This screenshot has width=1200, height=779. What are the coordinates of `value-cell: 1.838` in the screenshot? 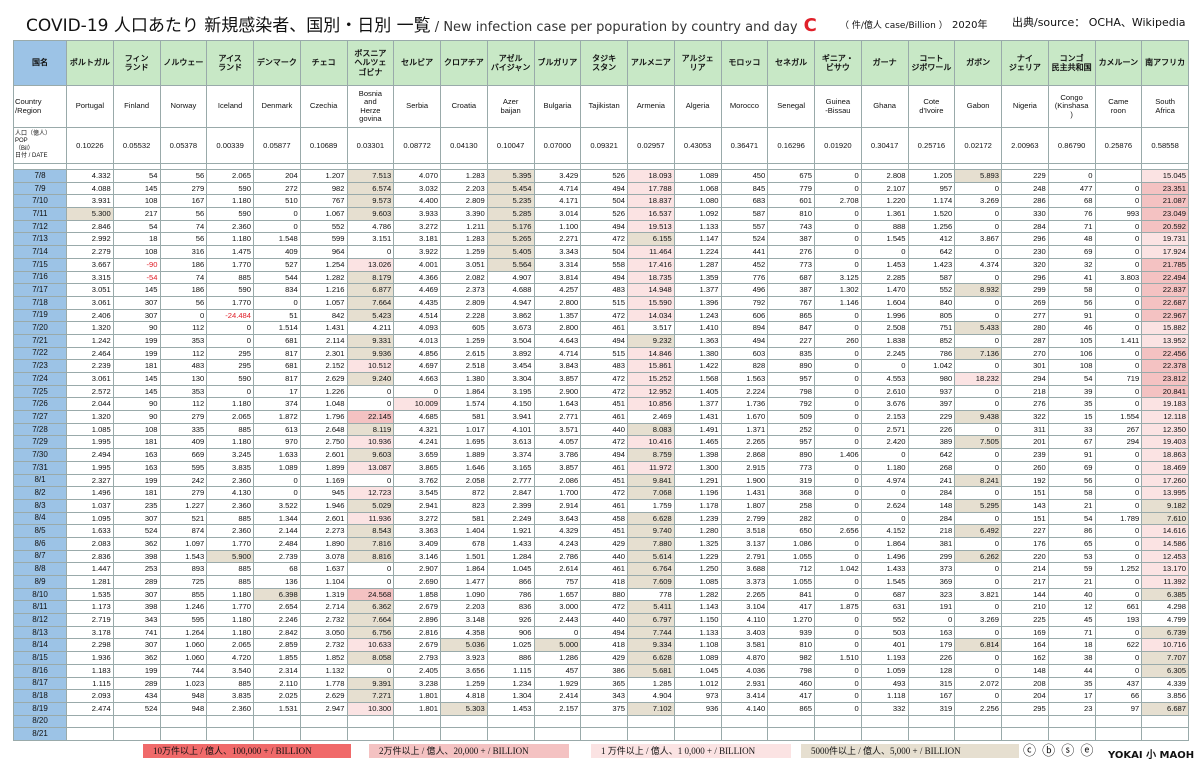 It's located at (884, 340).